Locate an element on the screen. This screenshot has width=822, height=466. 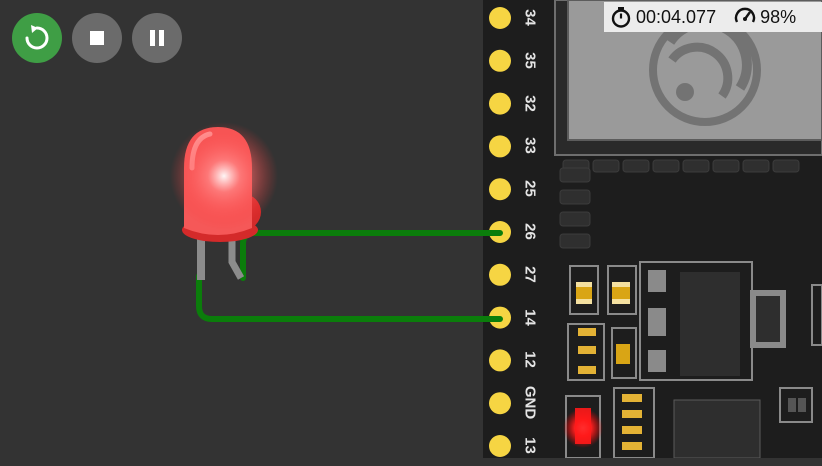
pin-label-35: 35 is located at coordinates (530, 60).